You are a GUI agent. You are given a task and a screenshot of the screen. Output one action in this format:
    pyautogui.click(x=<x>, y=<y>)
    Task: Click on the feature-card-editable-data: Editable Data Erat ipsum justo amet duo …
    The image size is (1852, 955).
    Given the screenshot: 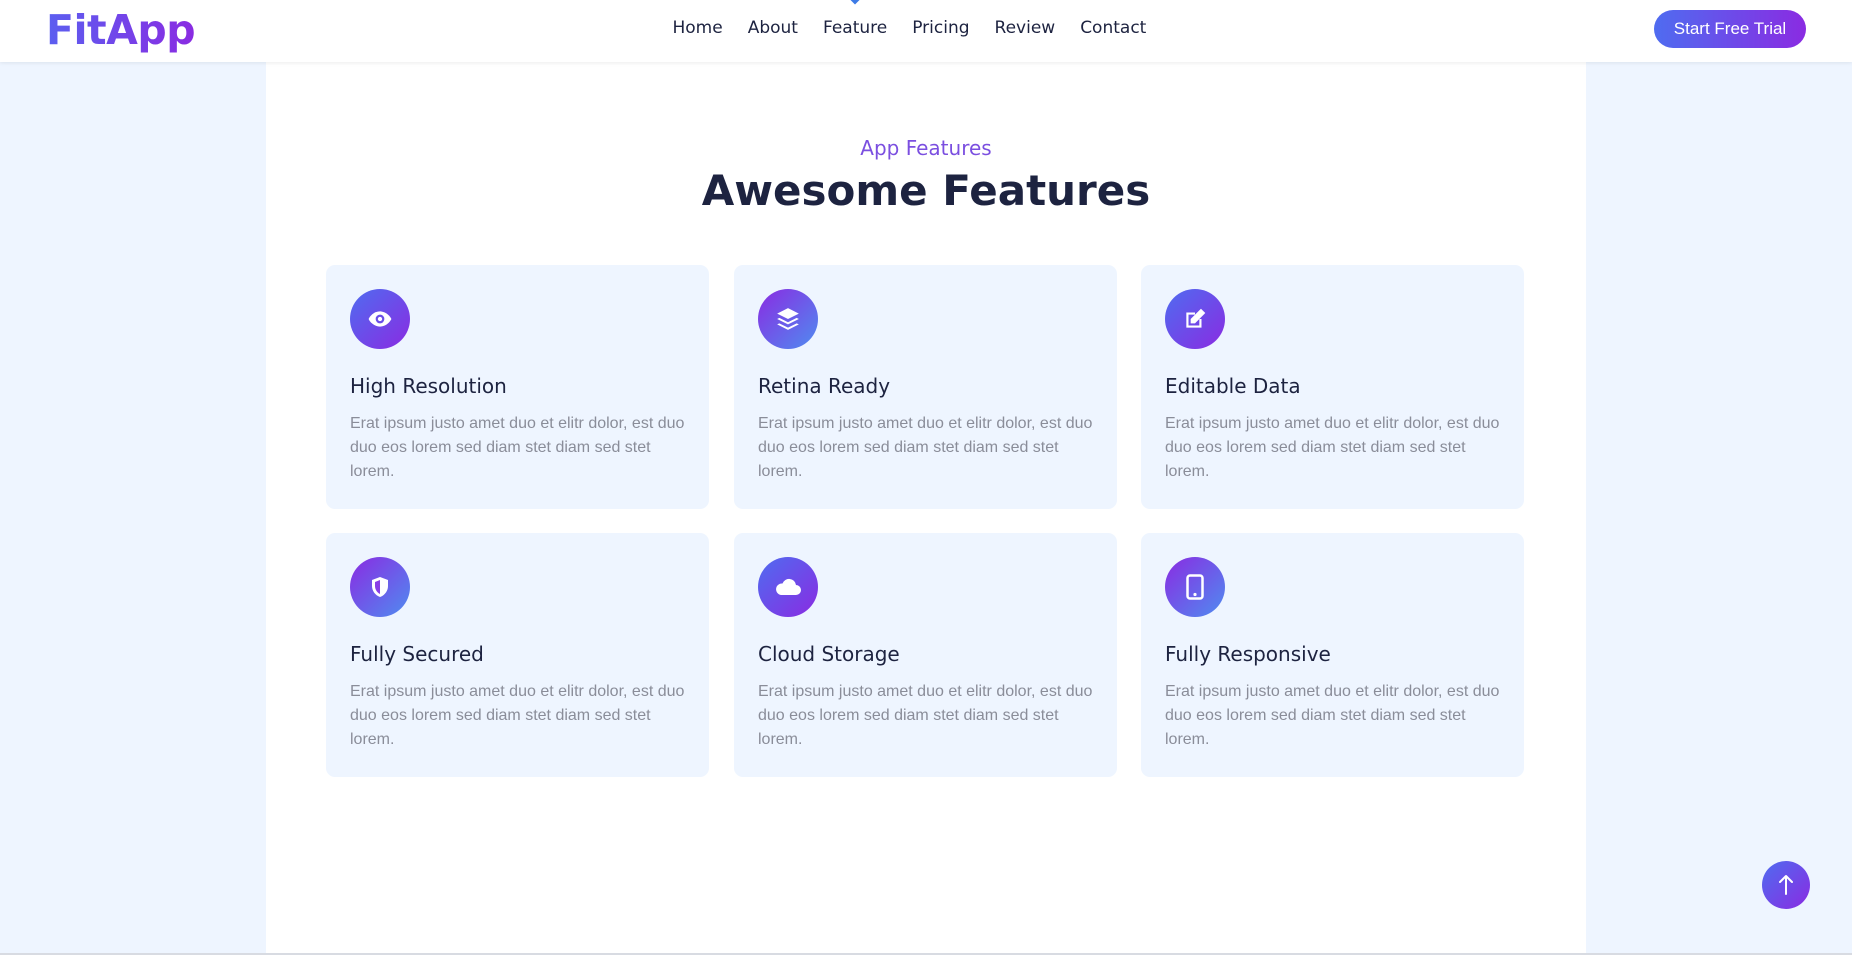 What is the action you would take?
    pyautogui.click(x=1332, y=387)
    